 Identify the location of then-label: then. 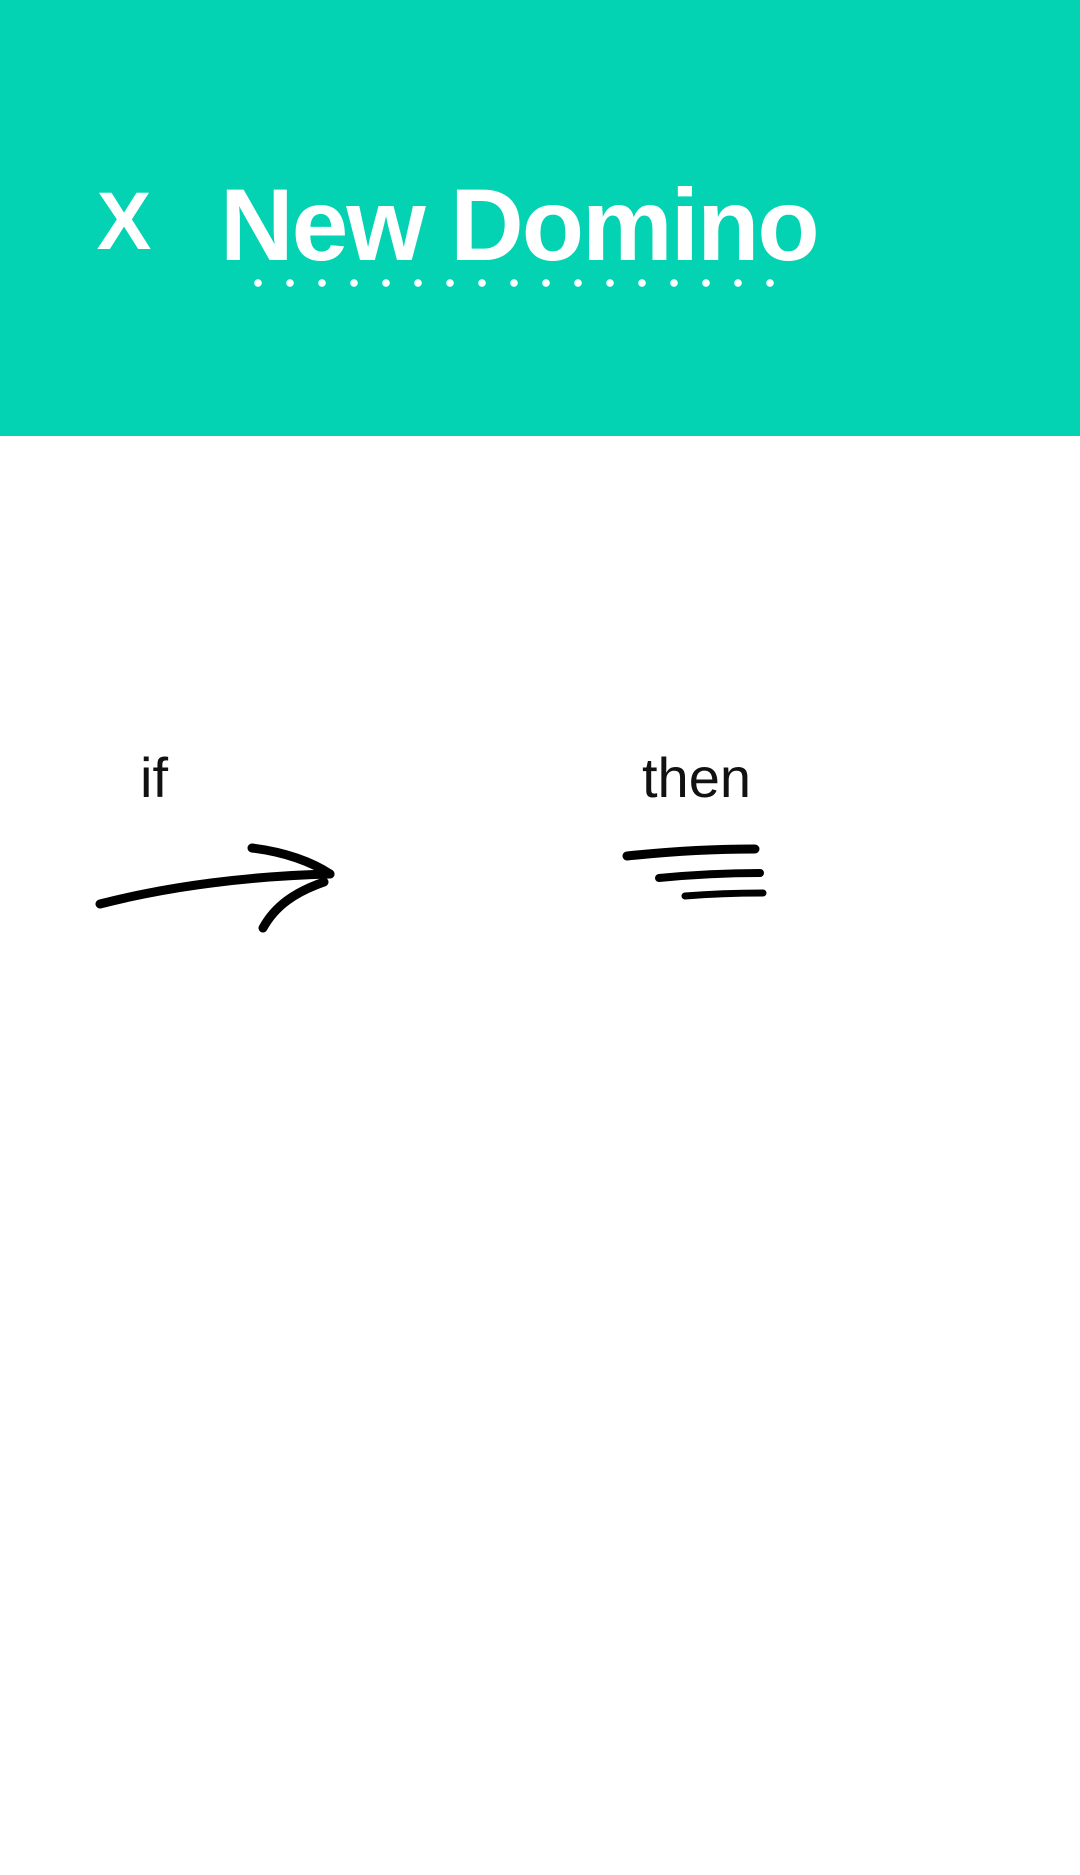
(696, 777).